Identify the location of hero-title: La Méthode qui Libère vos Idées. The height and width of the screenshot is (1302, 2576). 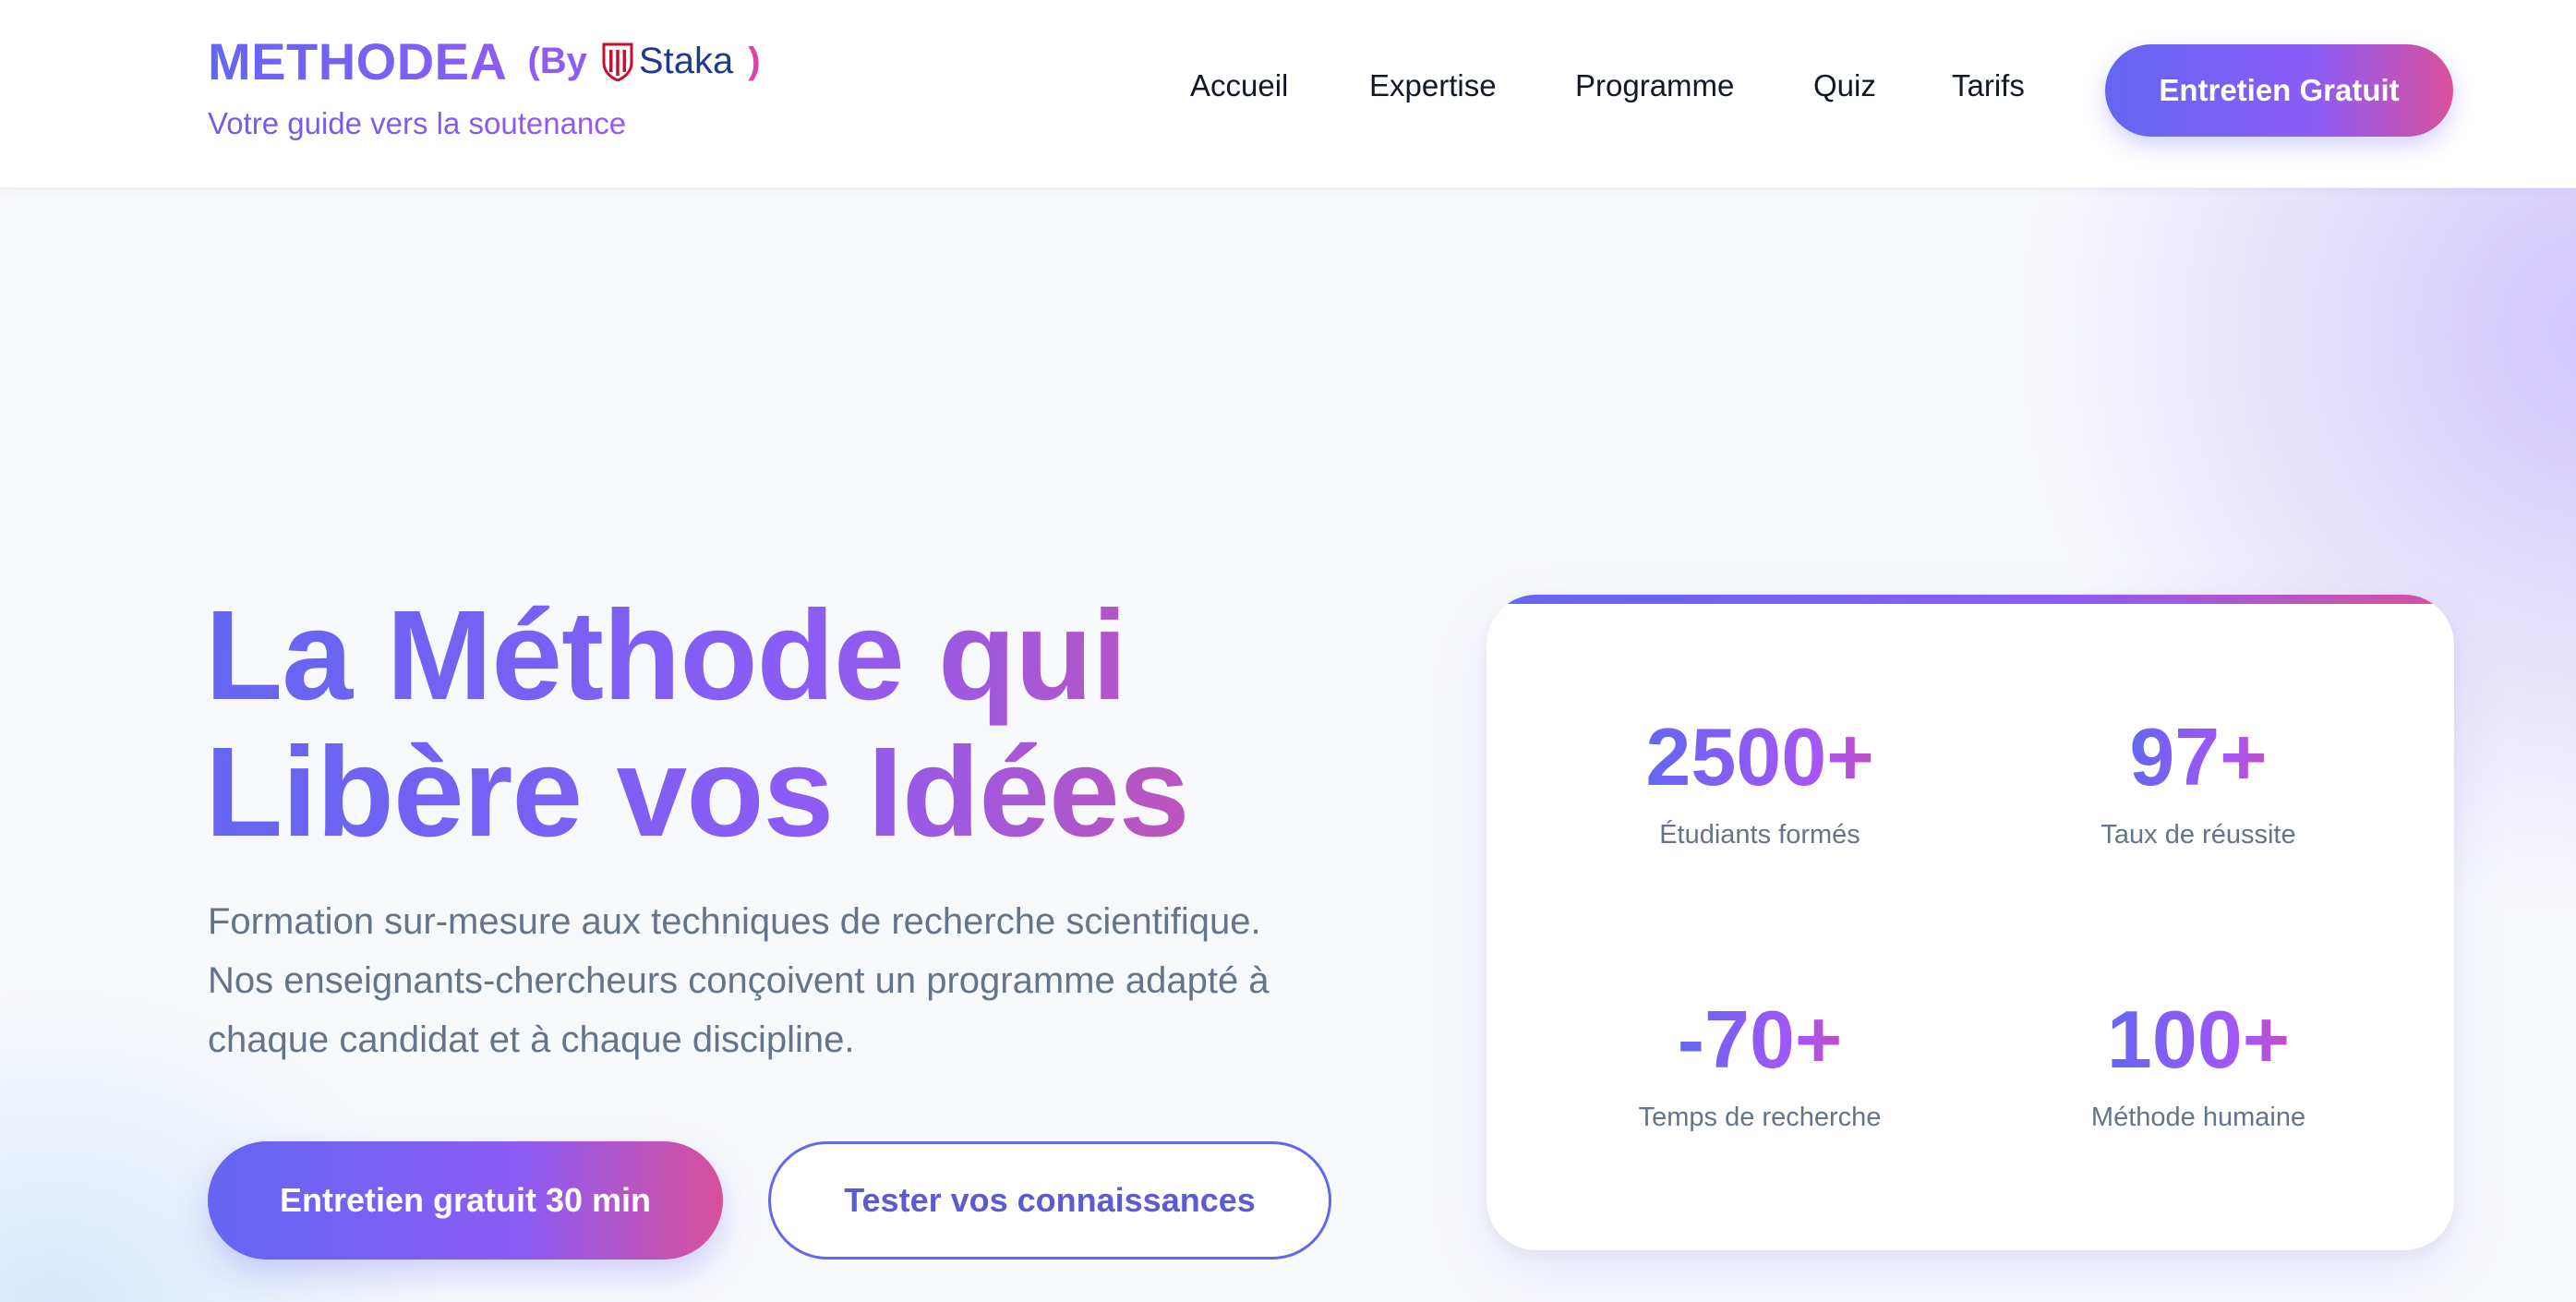
(805, 724).